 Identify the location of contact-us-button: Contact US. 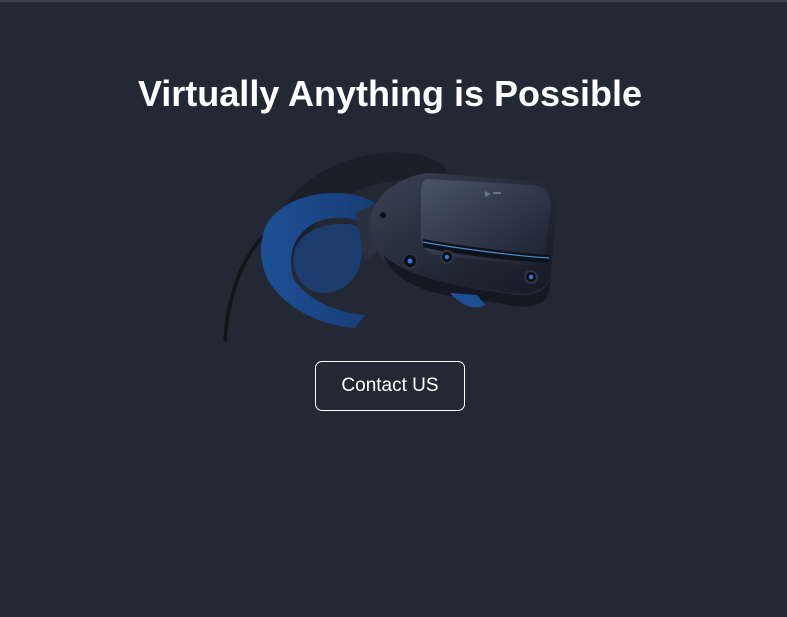
(390, 386).